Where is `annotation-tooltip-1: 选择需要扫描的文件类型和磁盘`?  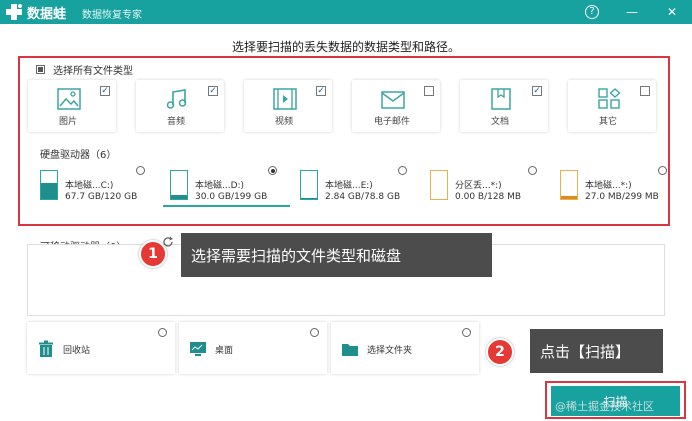 annotation-tooltip-1: 选择需要扫描的文件类型和磁盘 is located at coordinates (336, 255).